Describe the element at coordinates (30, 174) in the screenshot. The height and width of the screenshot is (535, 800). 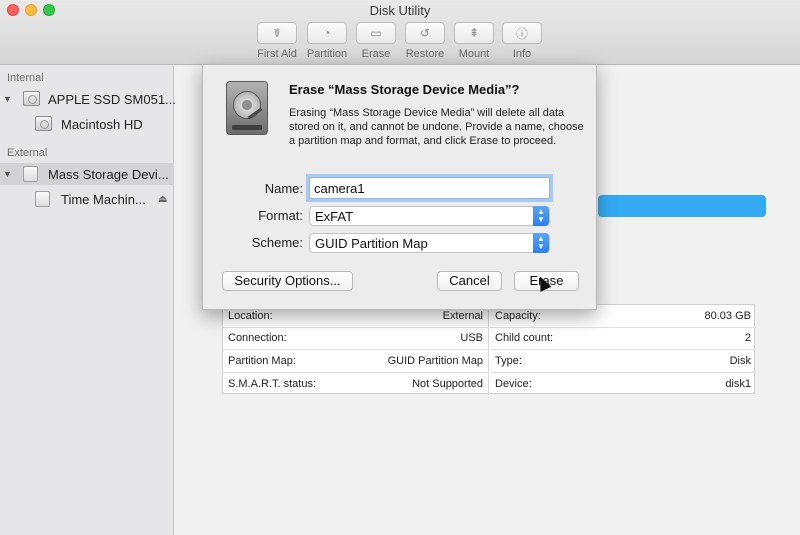
I see `external-disk-icon` at that location.